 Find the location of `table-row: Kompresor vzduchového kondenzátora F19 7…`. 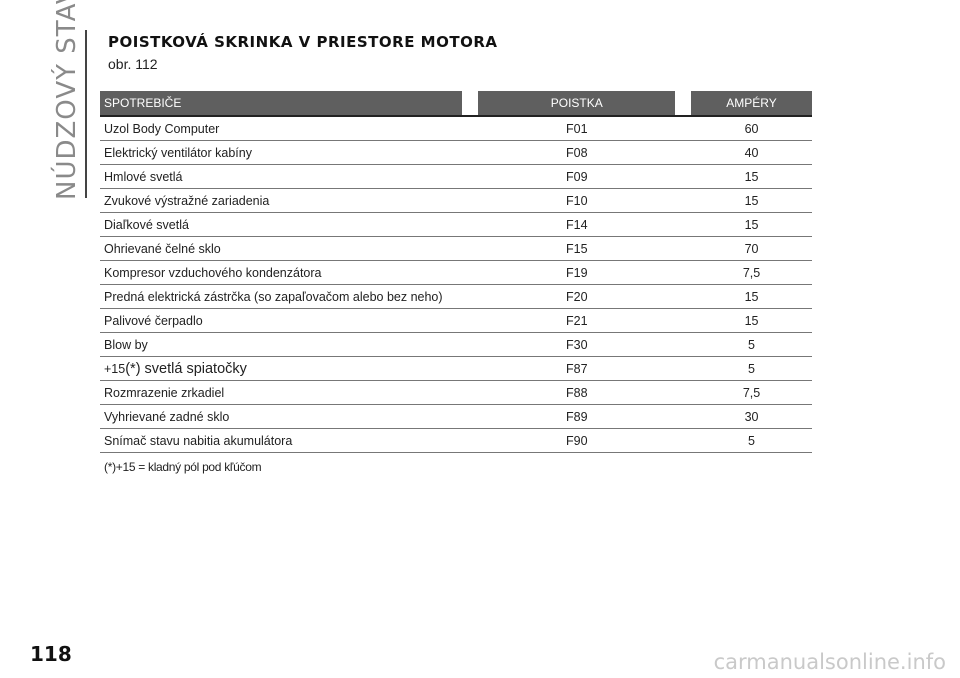

table-row: Kompresor vzduchového kondenzátora F19 7… is located at coordinates (456, 272).